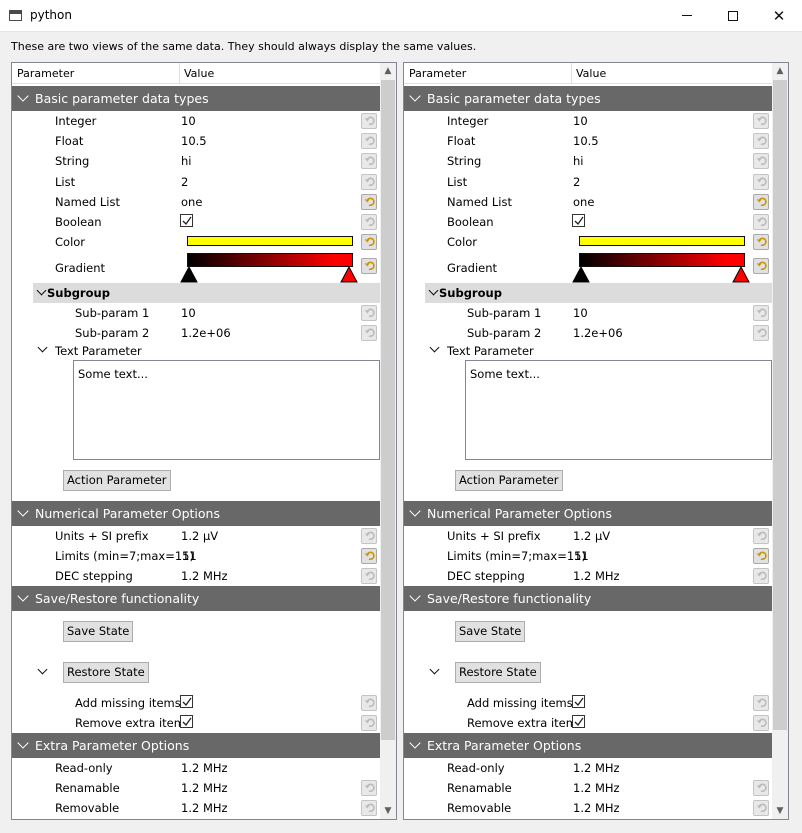 Image resolution: width=802 pixels, height=833 pixels. Describe the element at coordinates (733, 15) in the screenshot. I see `maximize-button` at that location.